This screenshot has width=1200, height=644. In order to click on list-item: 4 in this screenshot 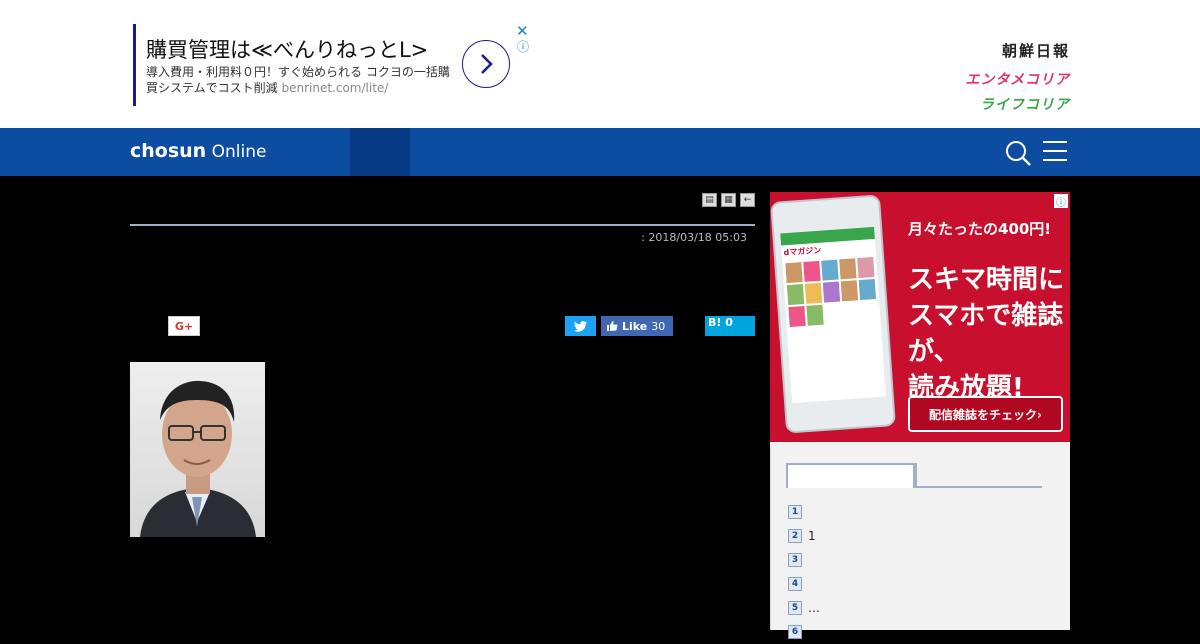, I will do `click(804, 584)`.